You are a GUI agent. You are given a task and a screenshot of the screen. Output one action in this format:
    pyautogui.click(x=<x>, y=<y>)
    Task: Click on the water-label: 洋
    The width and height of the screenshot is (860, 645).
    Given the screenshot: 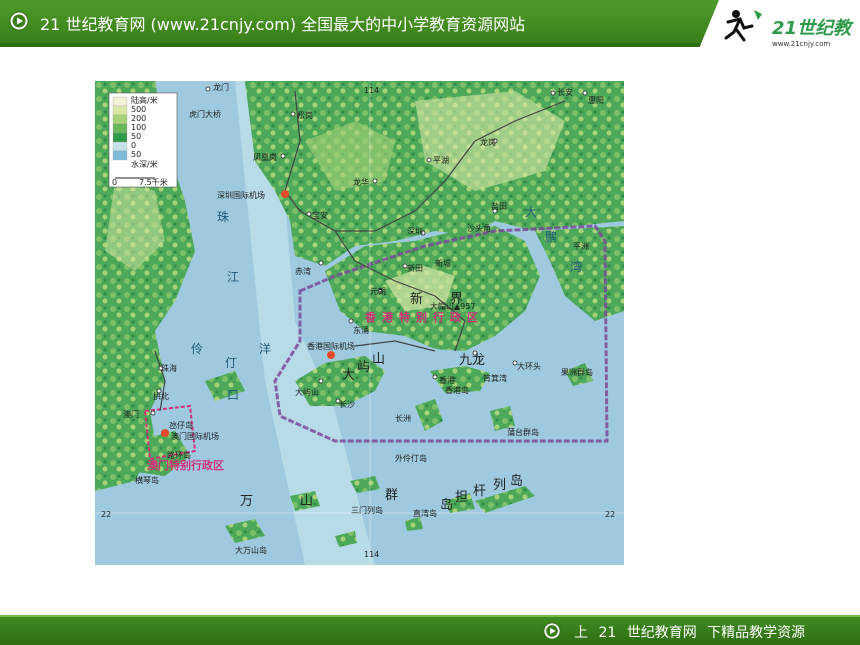 What is the action you would take?
    pyautogui.click(x=265, y=348)
    